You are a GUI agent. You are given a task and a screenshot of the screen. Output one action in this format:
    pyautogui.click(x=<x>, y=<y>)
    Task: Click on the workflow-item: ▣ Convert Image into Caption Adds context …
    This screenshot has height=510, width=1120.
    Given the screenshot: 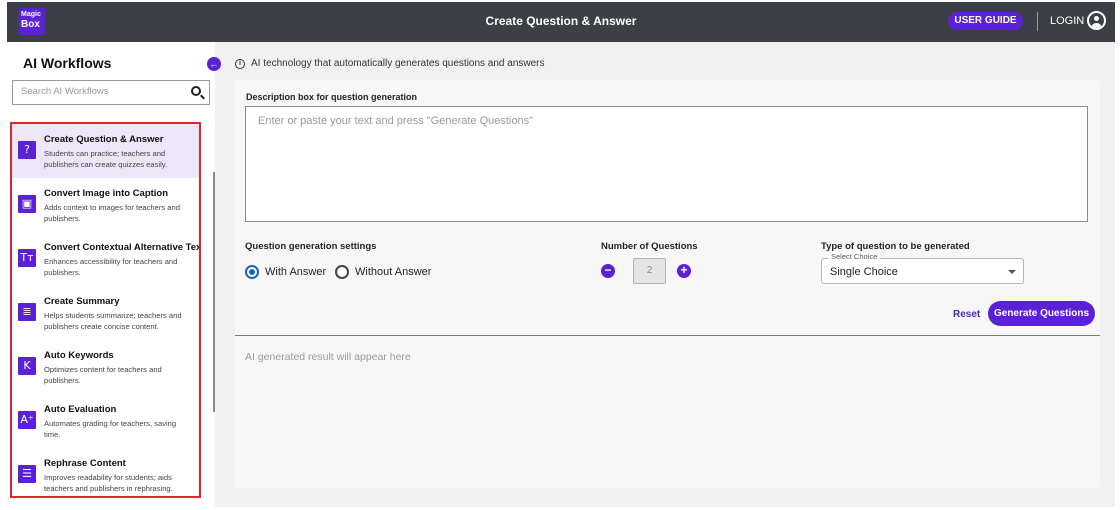 What is the action you would take?
    pyautogui.click(x=105, y=205)
    